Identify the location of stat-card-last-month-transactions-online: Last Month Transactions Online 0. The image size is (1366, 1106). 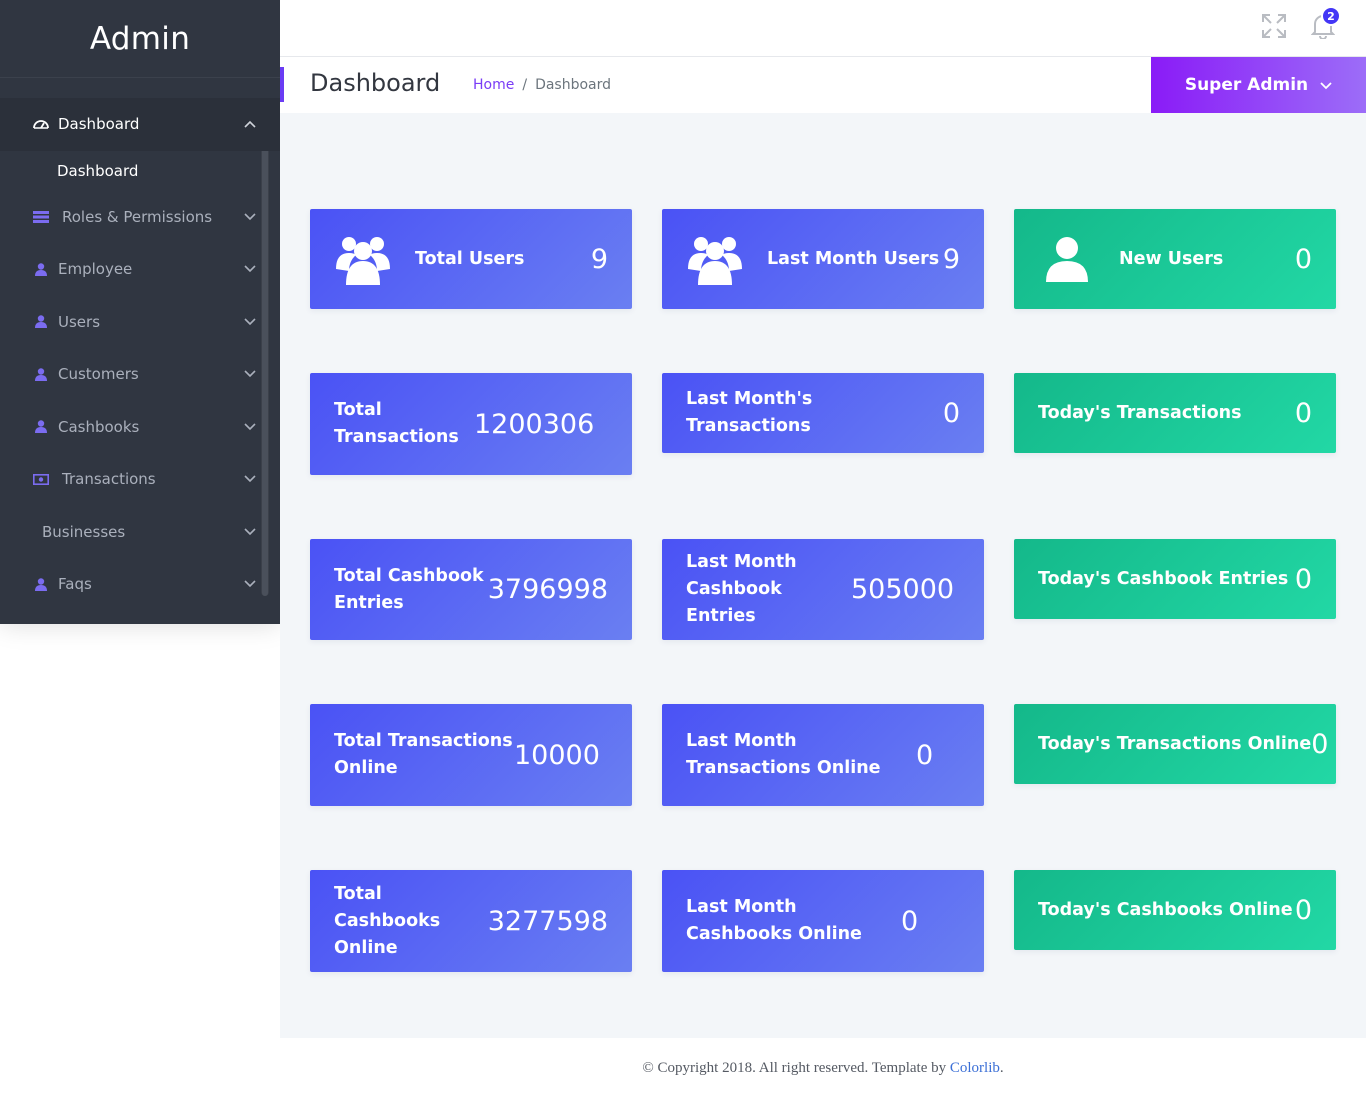
(823, 755).